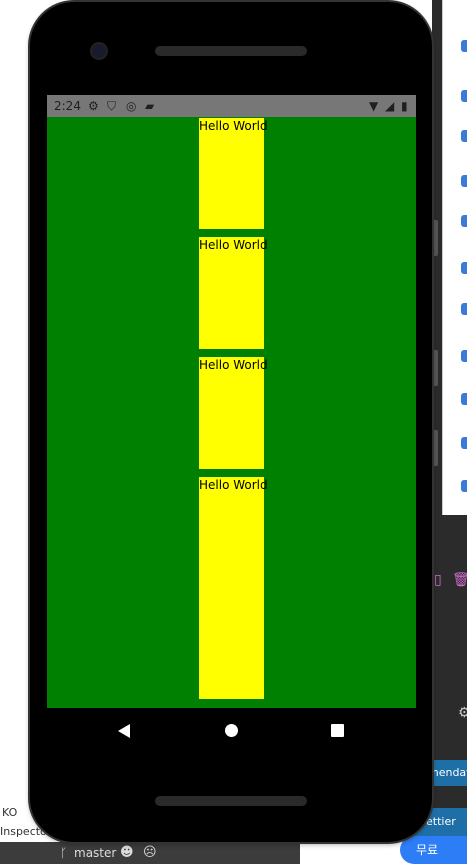 This screenshot has height=864, width=467. What do you see at coordinates (404, 106) in the screenshot?
I see `battery-icon: ▮` at bounding box center [404, 106].